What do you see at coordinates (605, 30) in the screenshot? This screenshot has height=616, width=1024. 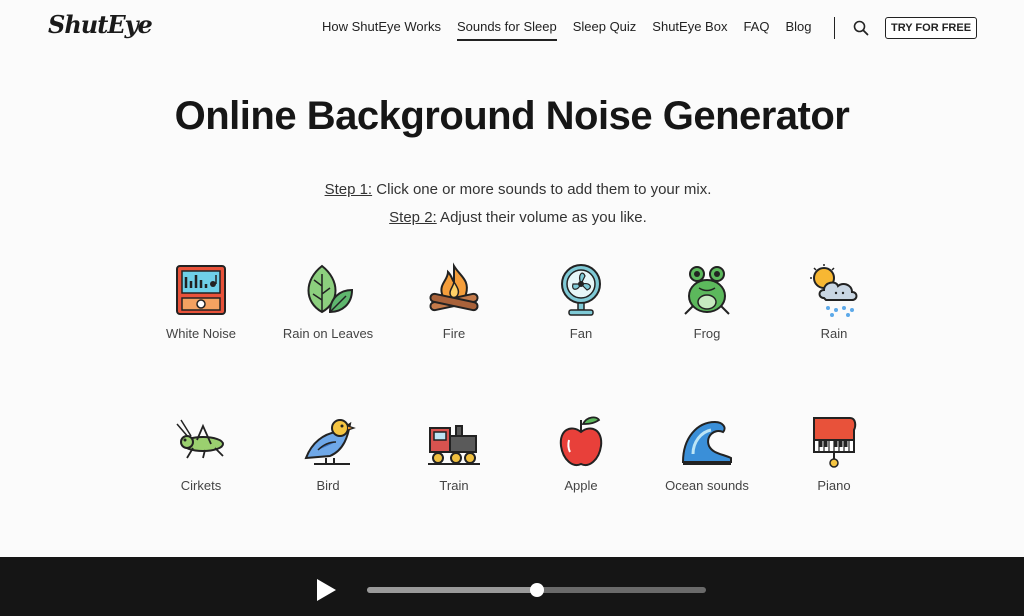 I see `nav-sleep-quiz: Sleep Quiz` at bounding box center [605, 30].